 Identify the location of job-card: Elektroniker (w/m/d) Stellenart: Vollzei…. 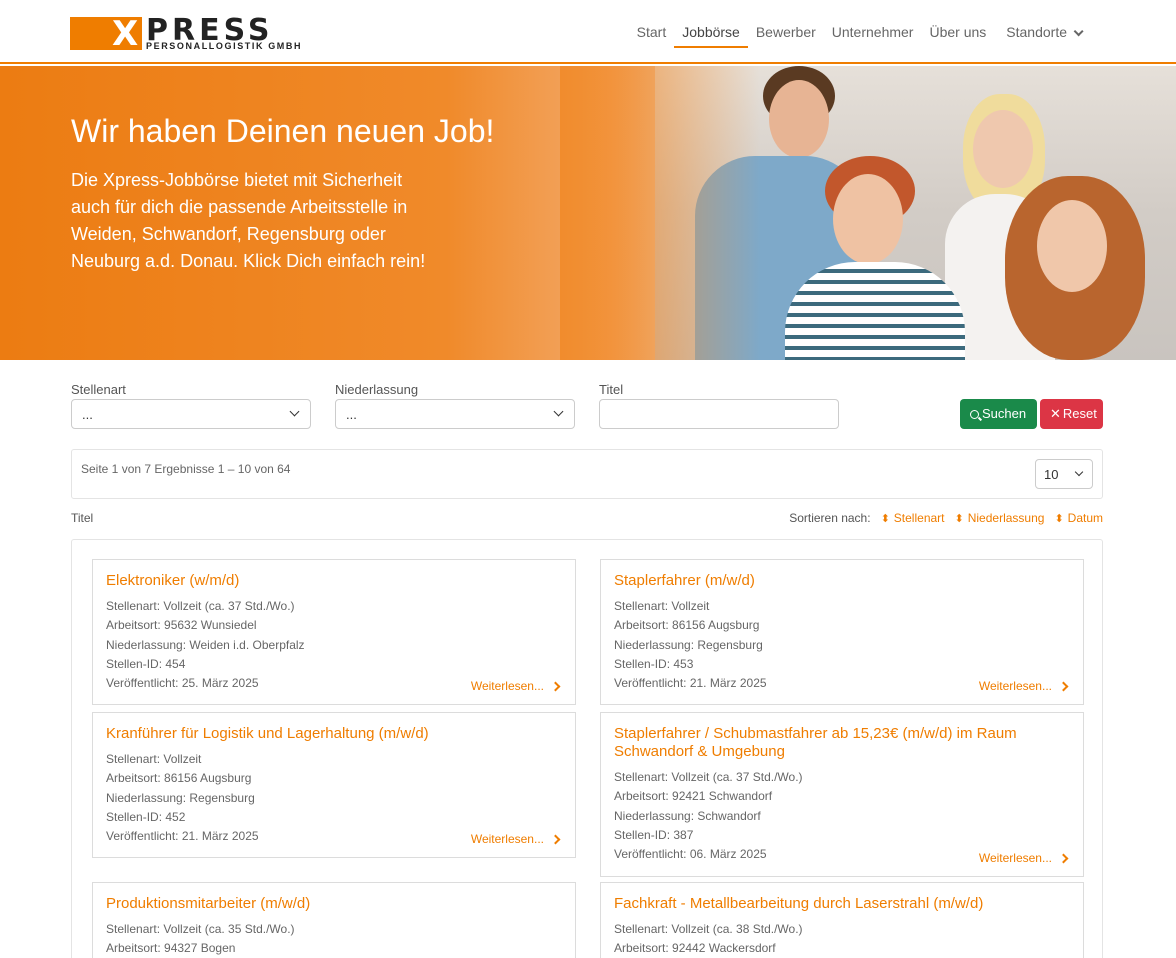
(334, 632).